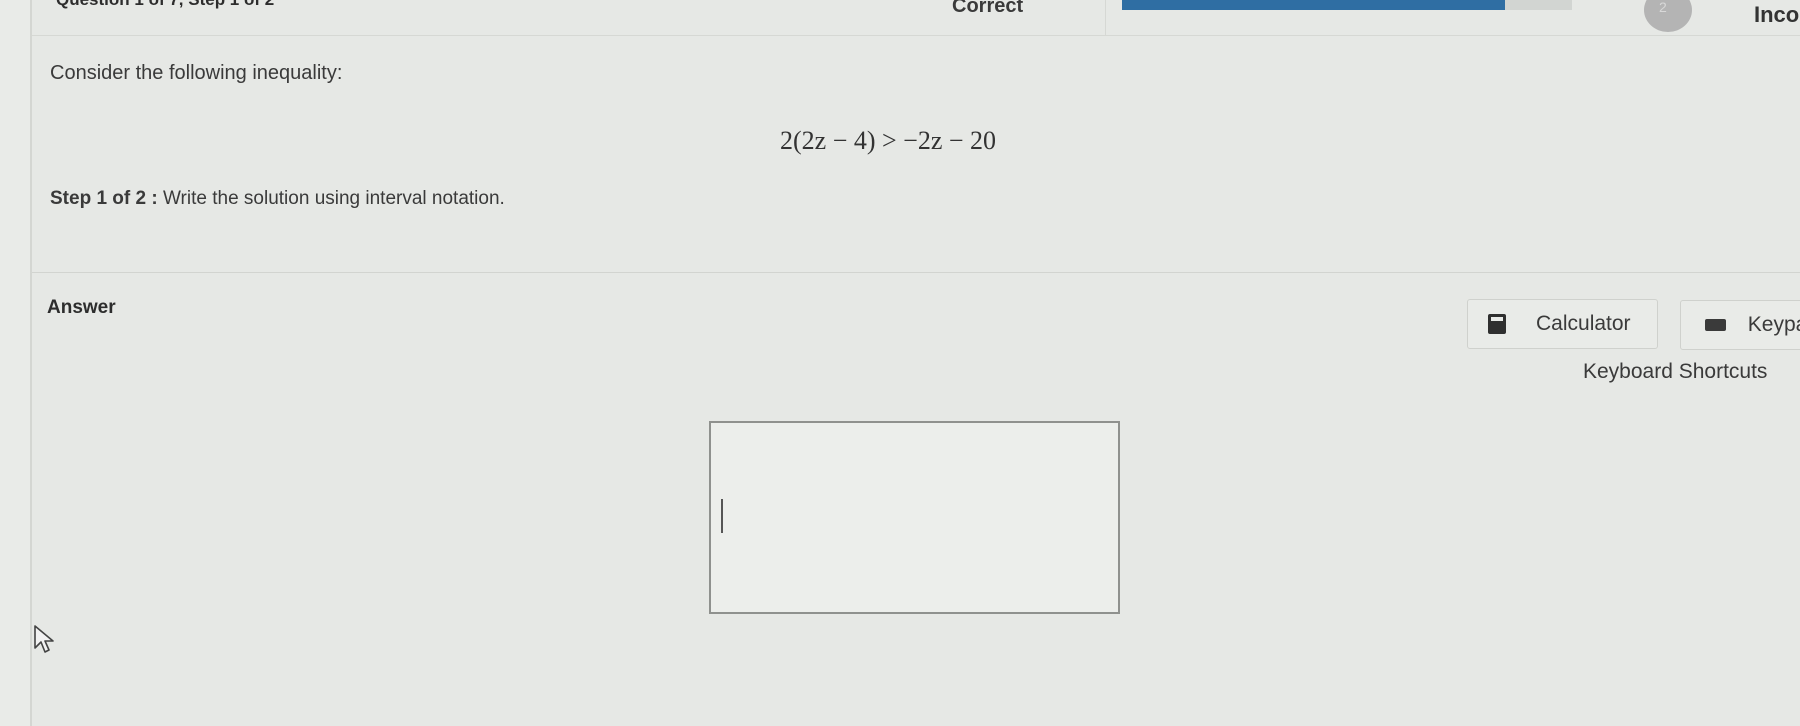  What do you see at coordinates (1777, 14) in the screenshot?
I see `incorrect-label: Incorrect` at bounding box center [1777, 14].